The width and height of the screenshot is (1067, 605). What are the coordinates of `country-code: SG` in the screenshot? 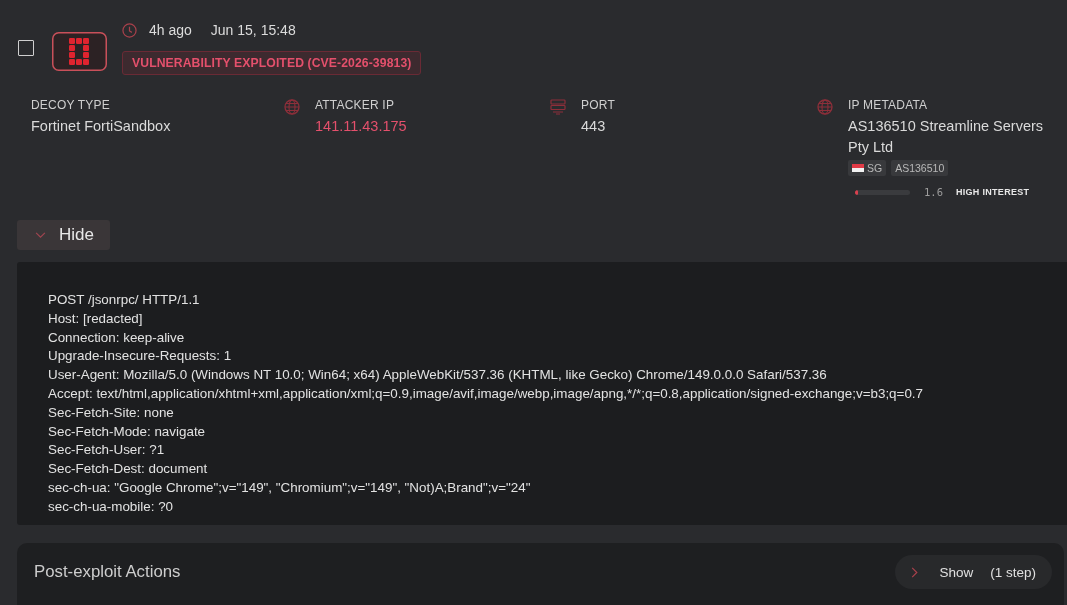 It's located at (875, 168).